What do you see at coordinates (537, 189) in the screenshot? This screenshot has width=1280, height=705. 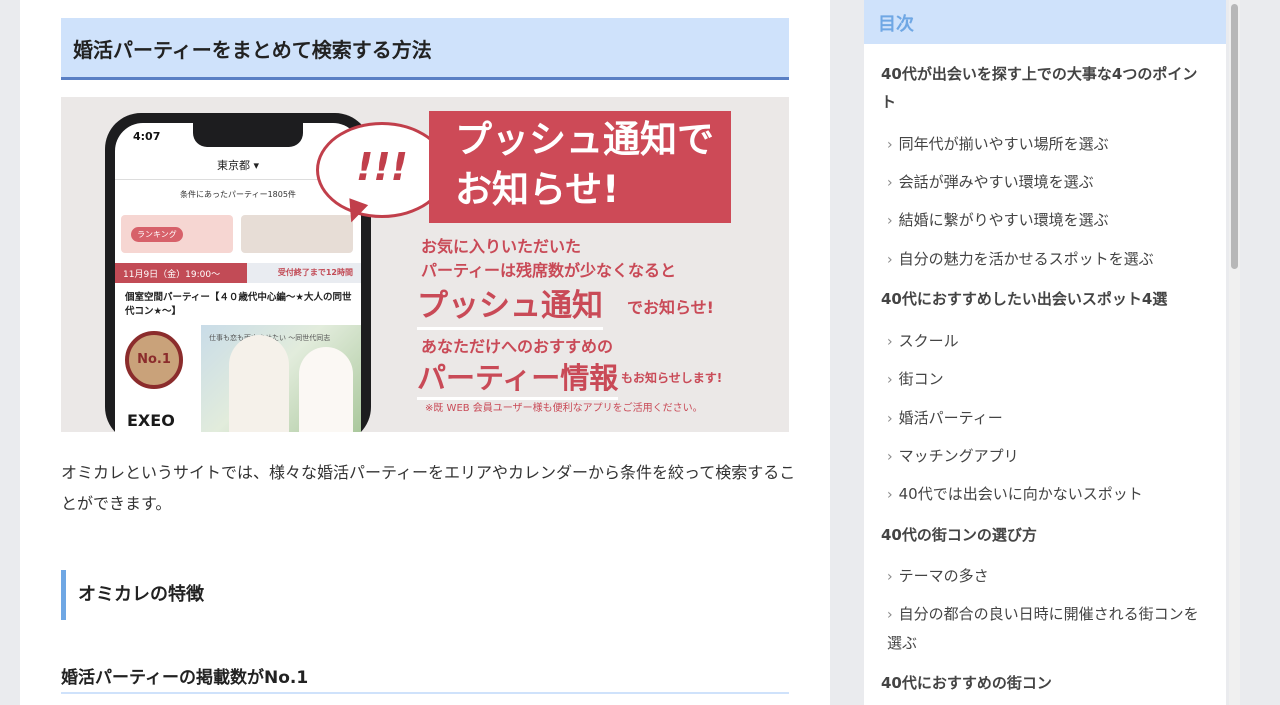 I see `headline-line-2: お知らせ!` at bounding box center [537, 189].